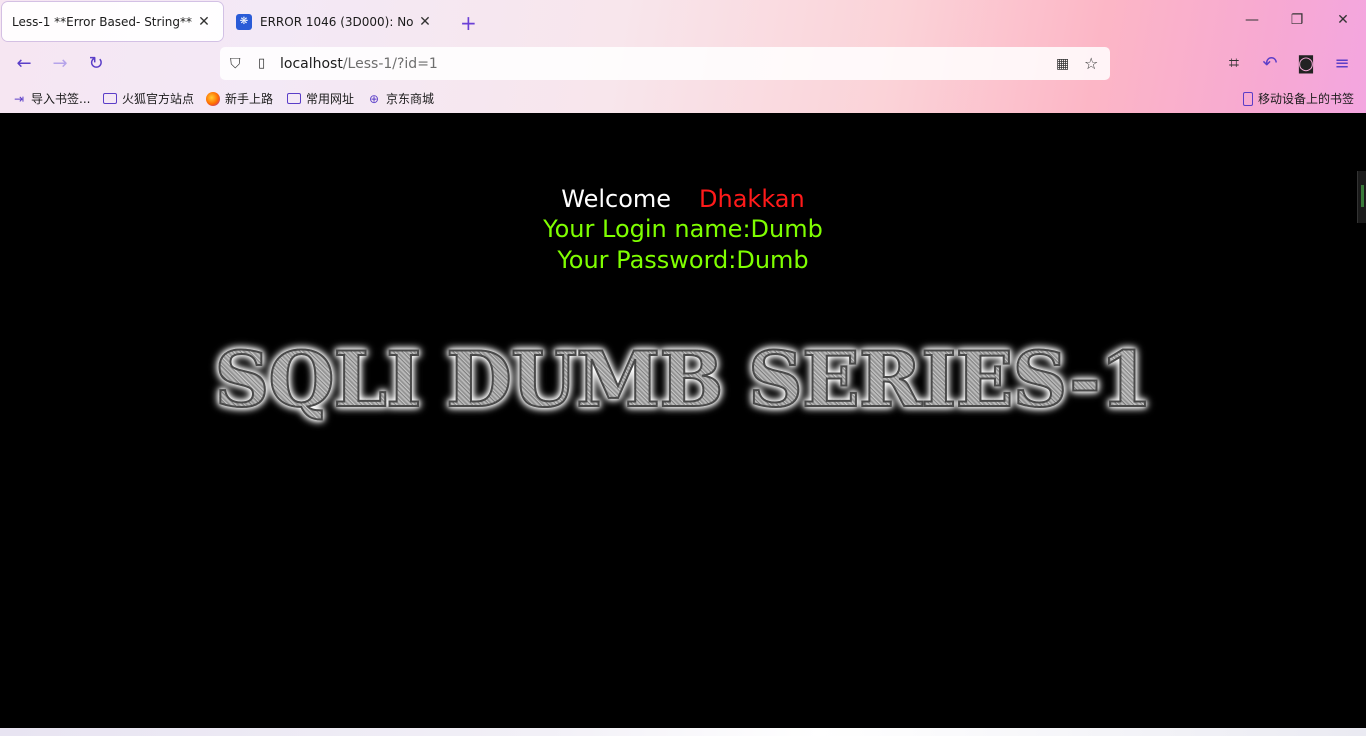 The width and height of the screenshot is (1366, 736). I want to click on bookmark-label: 常用网址, so click(330, 99).